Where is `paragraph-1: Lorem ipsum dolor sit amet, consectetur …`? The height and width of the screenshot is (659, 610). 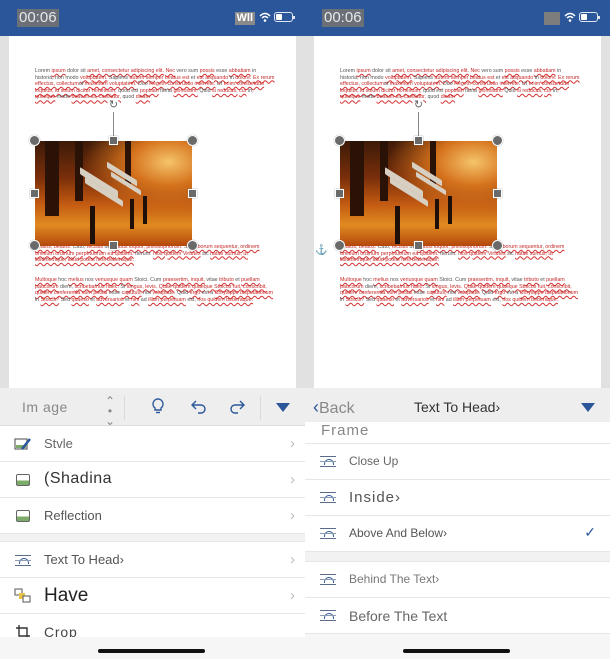
paragraph-1: Lorem ipsum dolor sit amet, consectetur … is located at coordinates (155, 84).